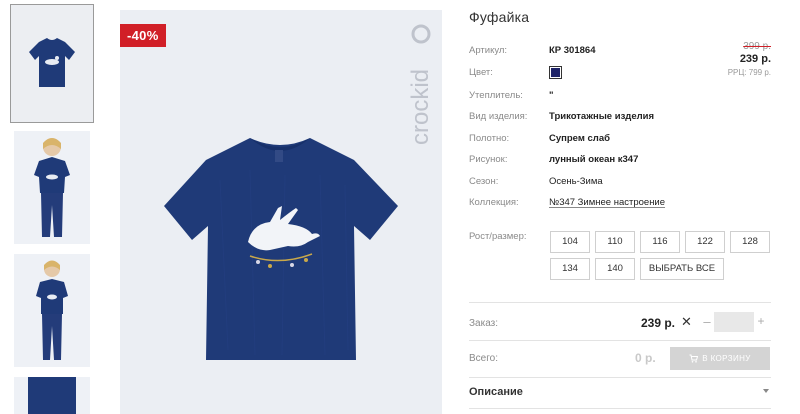 This screenshot has width=800, height=414. Describe the element at coordinates (498, 236) in the screenshot. I see `size-label: Рост/размер:` at that location.